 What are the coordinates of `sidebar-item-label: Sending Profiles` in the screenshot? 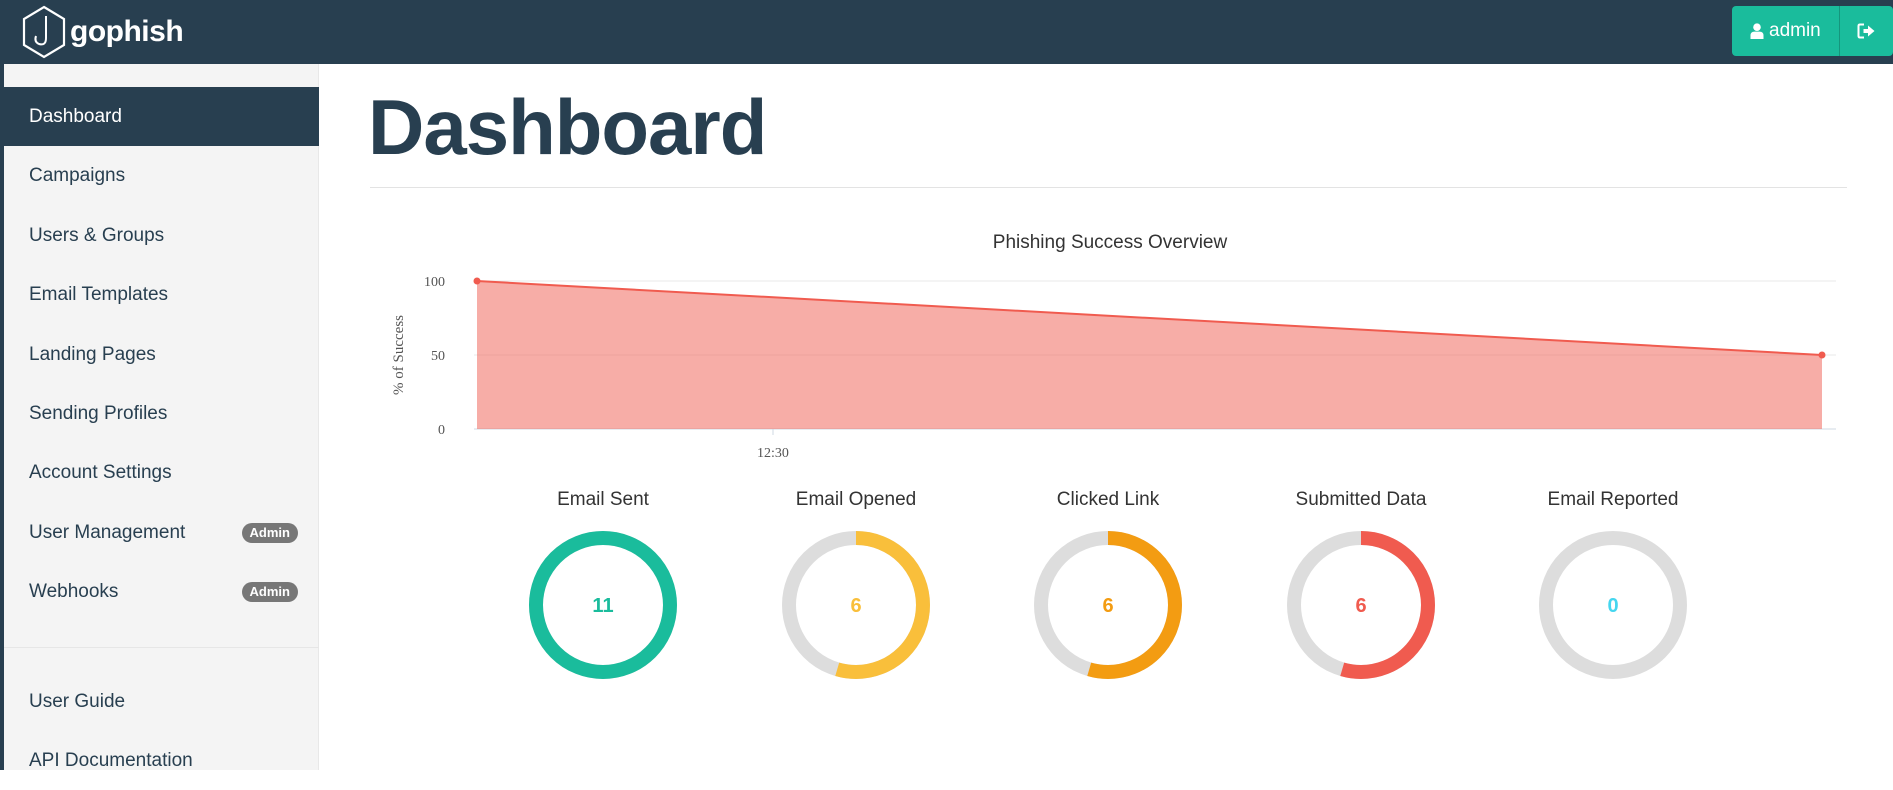 It's located at (98, 413).